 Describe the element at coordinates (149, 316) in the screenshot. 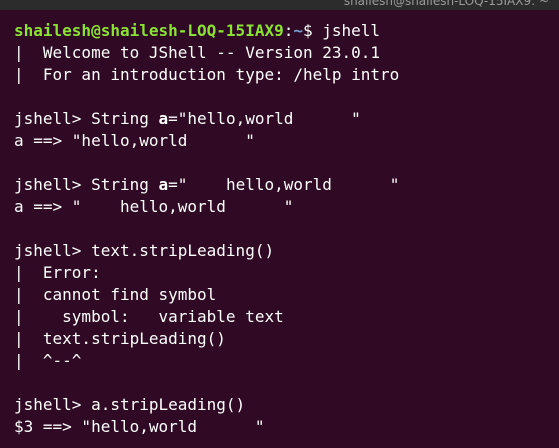

I see `terminal-line: | symbol: variable text` at that location.